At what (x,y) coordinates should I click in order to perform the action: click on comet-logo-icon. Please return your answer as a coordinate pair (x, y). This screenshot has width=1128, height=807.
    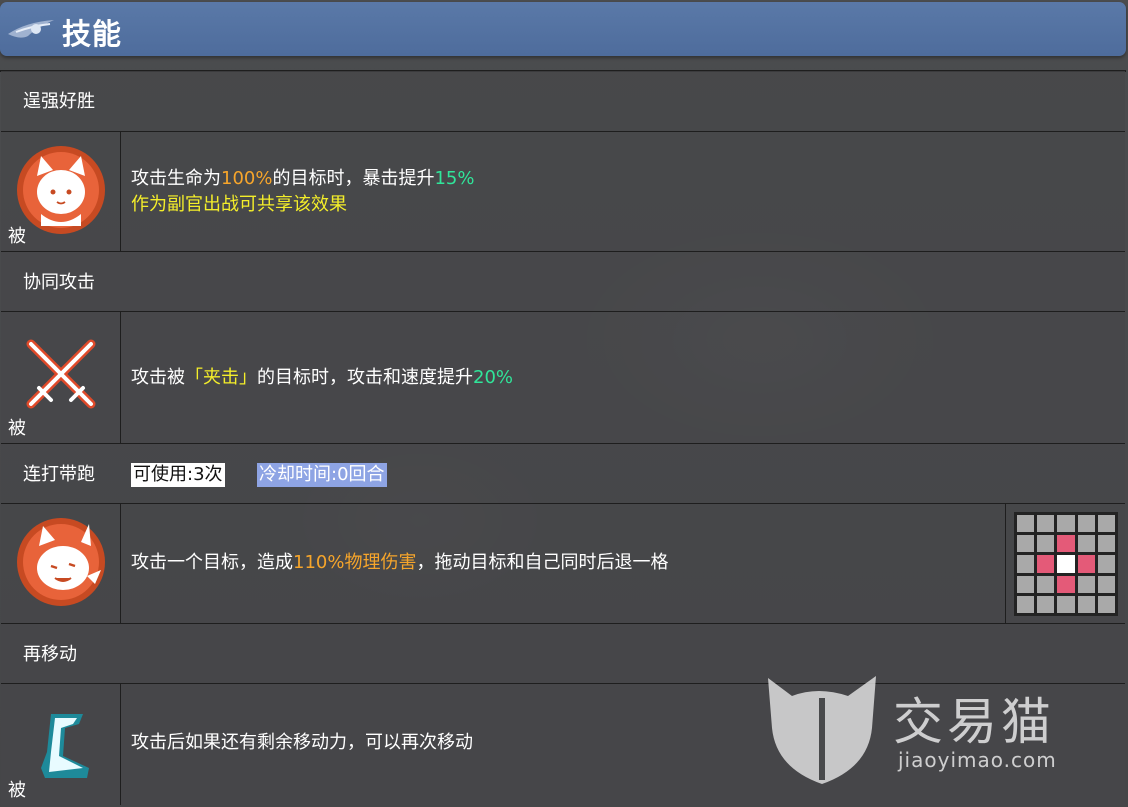
    Looking at the image, I should click on (31, 29).